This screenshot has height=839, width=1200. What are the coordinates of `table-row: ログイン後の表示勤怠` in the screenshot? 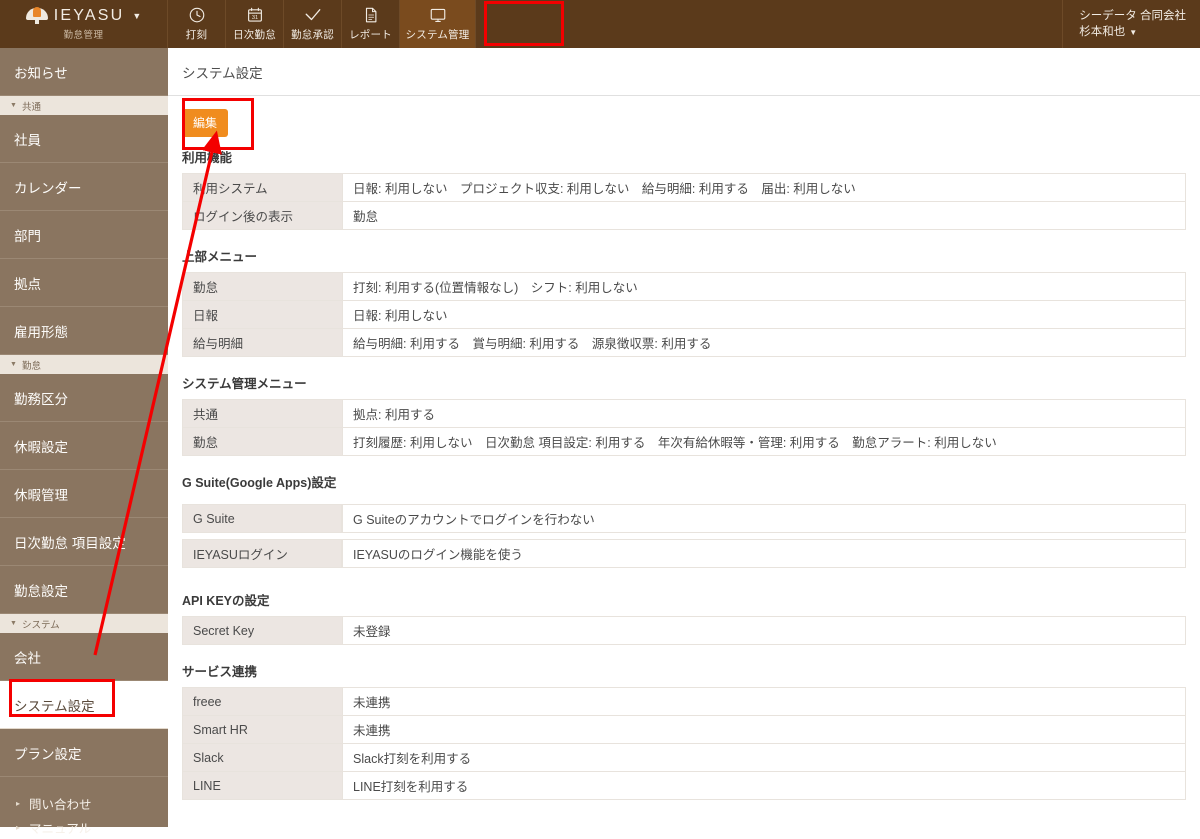 It's located at (684, 216).